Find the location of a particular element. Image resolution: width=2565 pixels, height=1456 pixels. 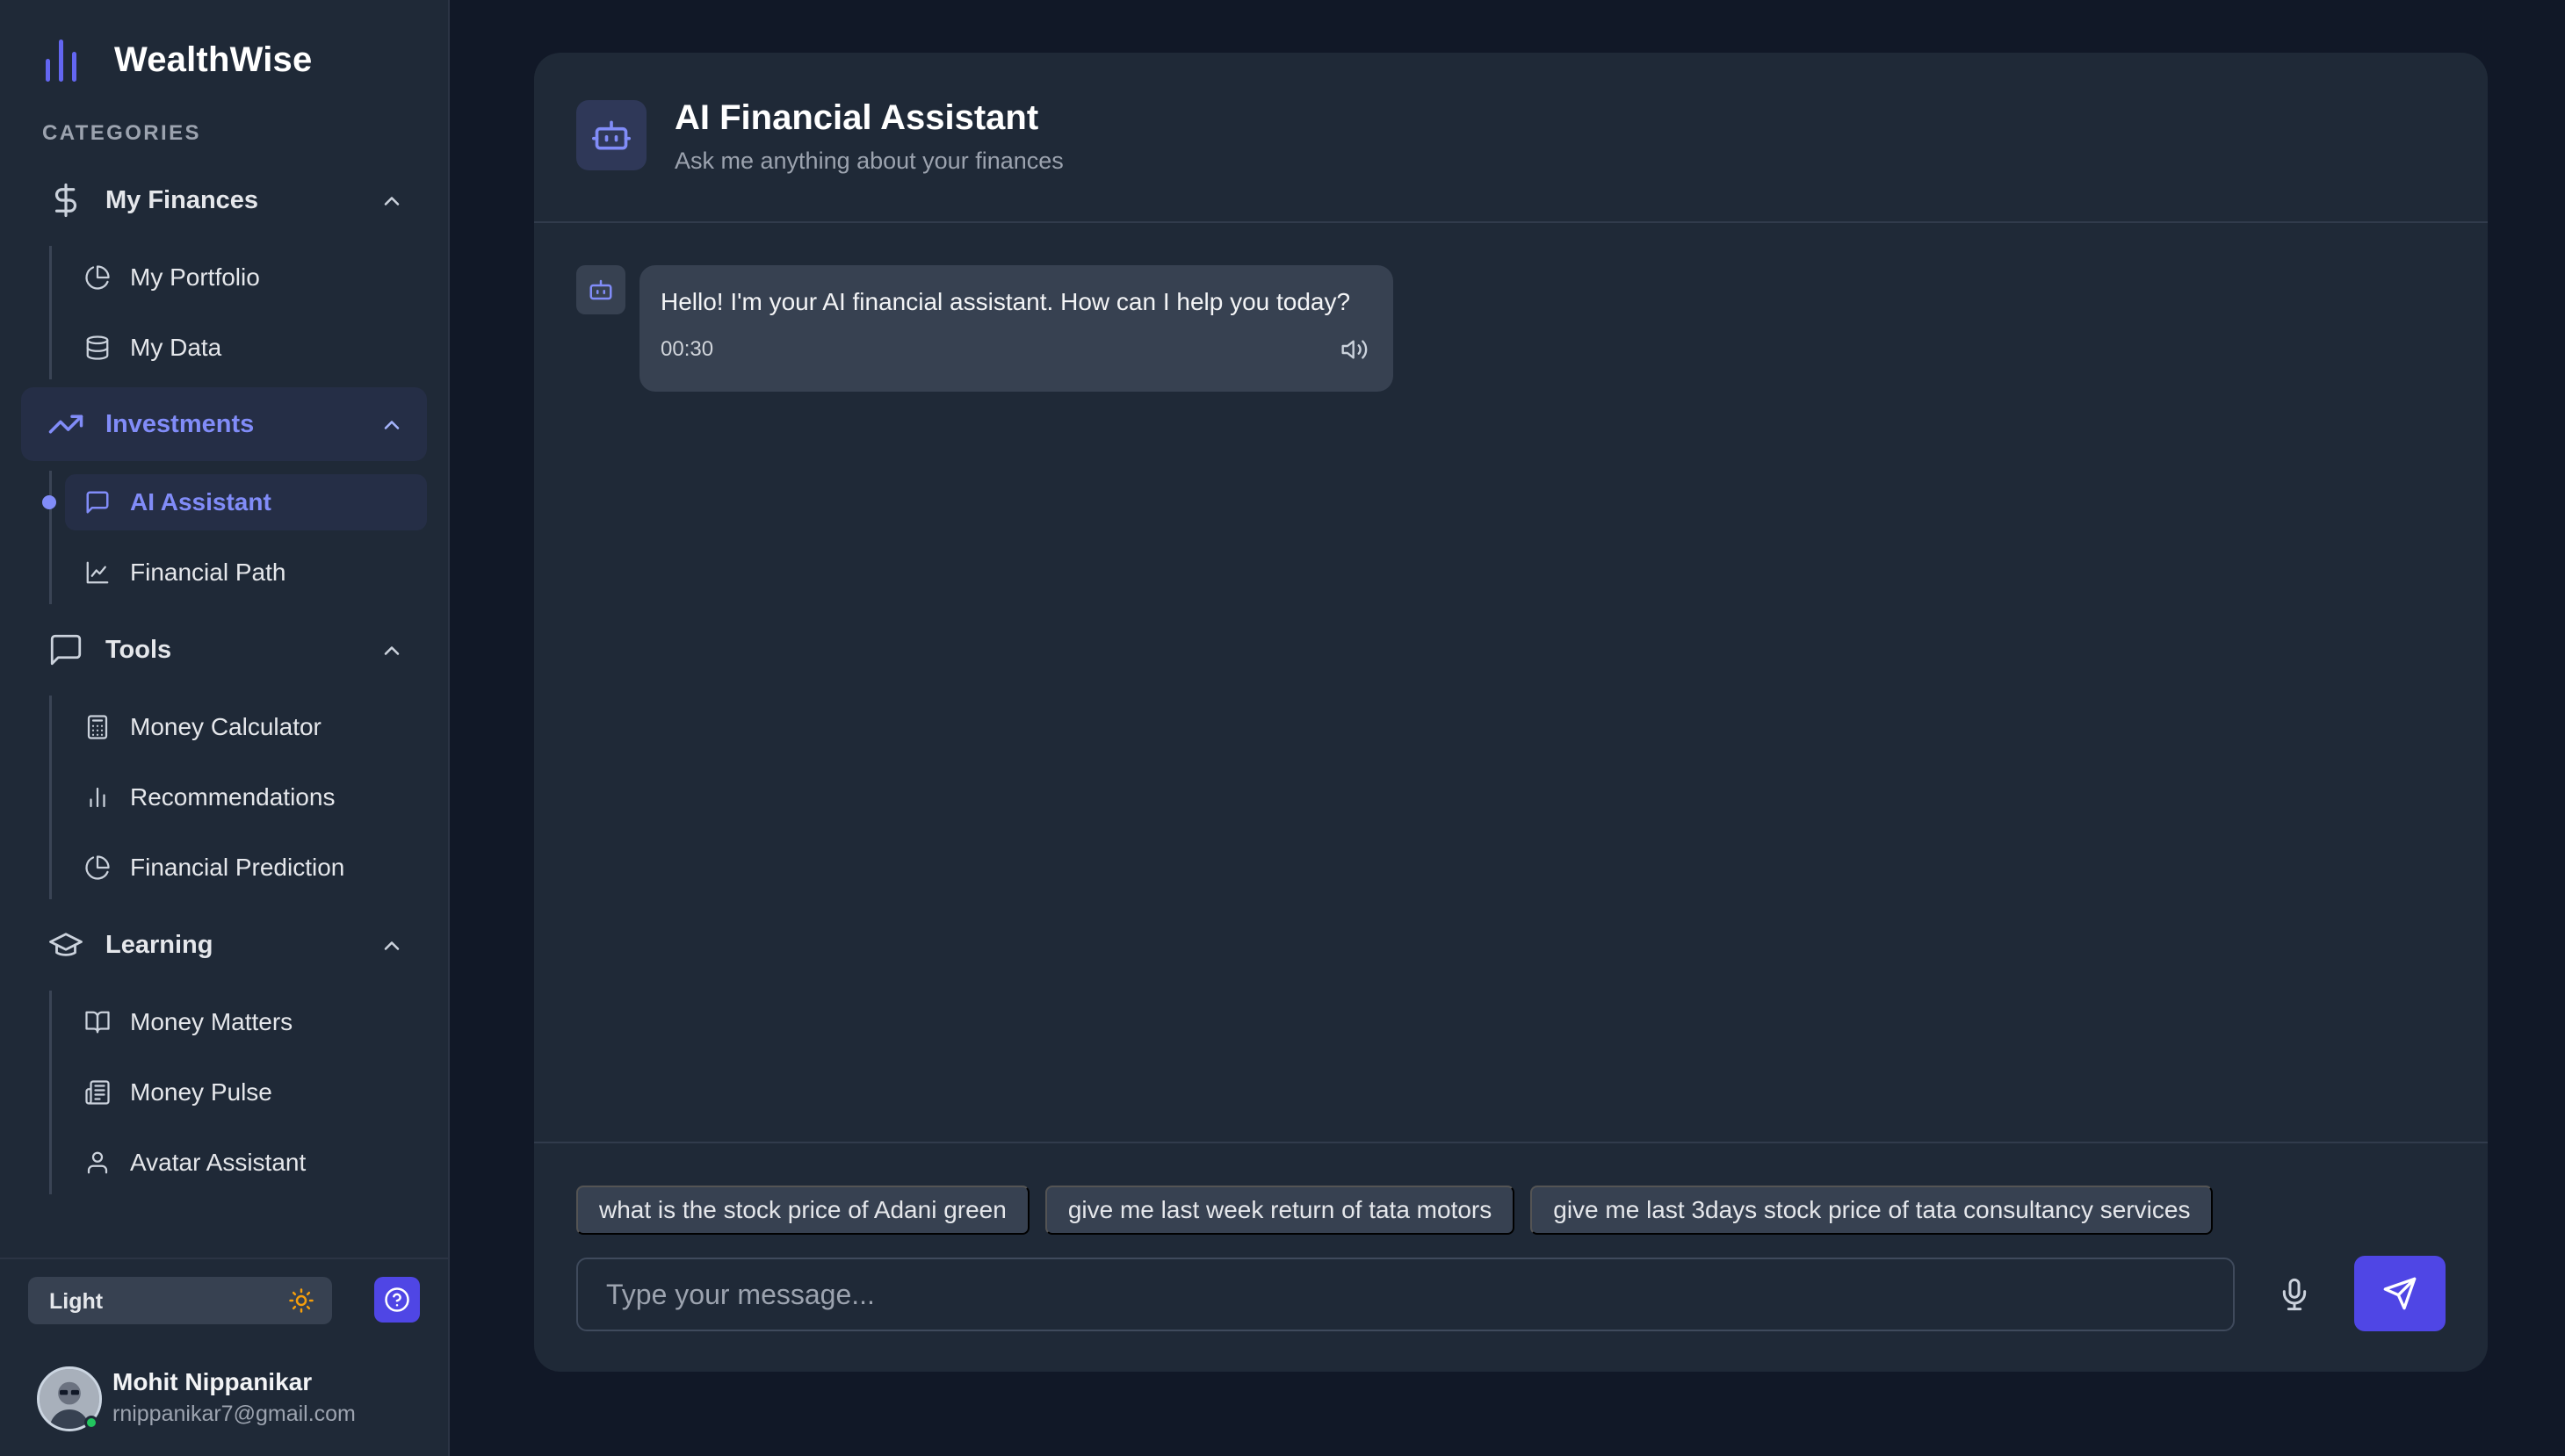

message-input is located at coordinates (1405, 1294).